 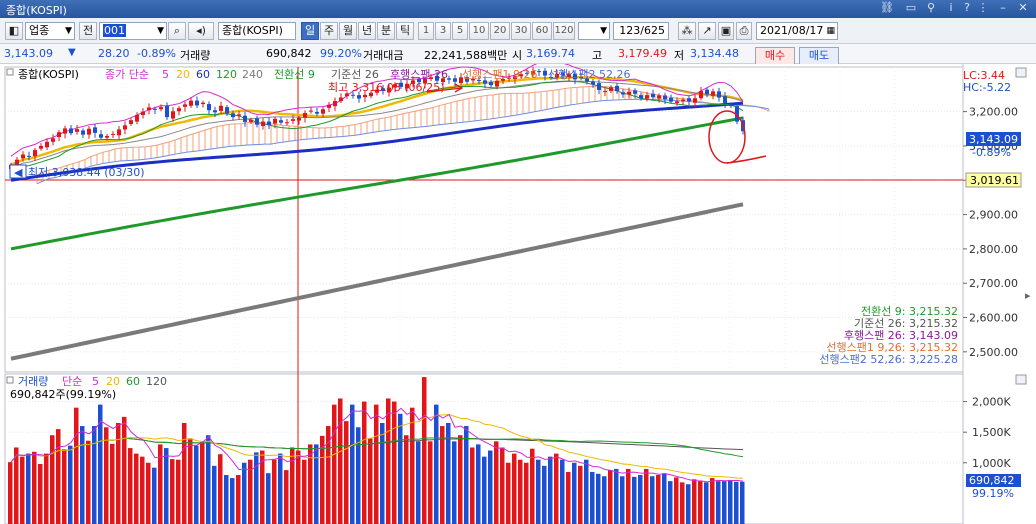 What do you see at coordinates (1028, 295) in the screenshot?
I see `scroll-right-icon: ▸` at bounding box center [1028, 295].